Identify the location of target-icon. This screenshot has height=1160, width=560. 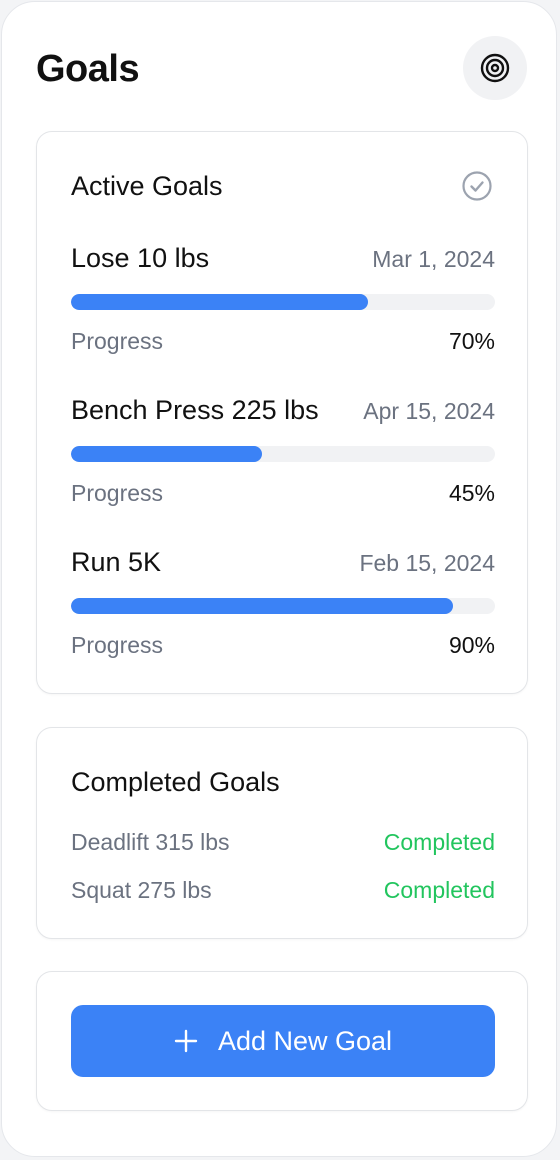
(495, 68).